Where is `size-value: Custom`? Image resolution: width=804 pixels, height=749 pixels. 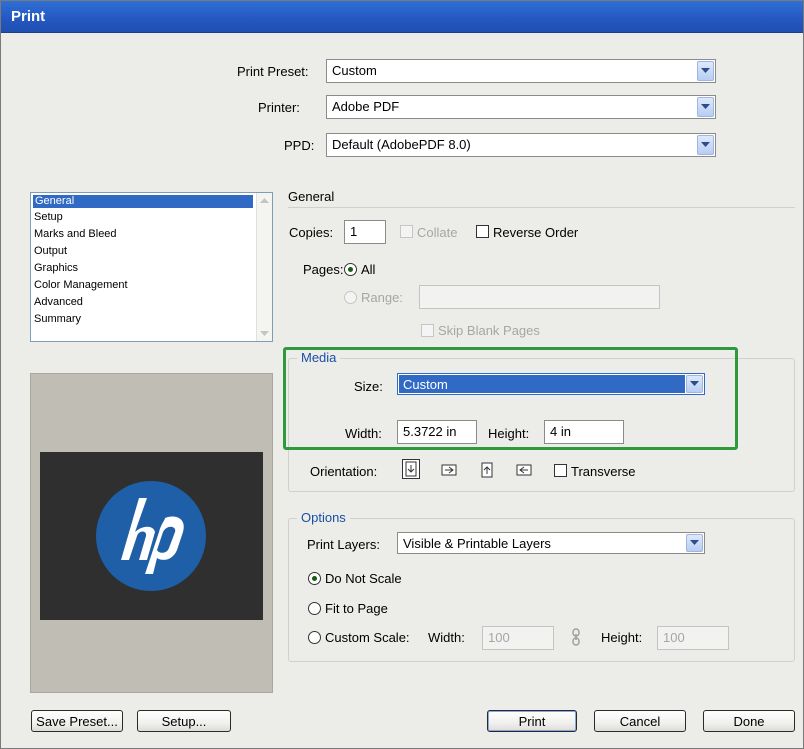
size-value: Custom is located at coordinates (425, 384).